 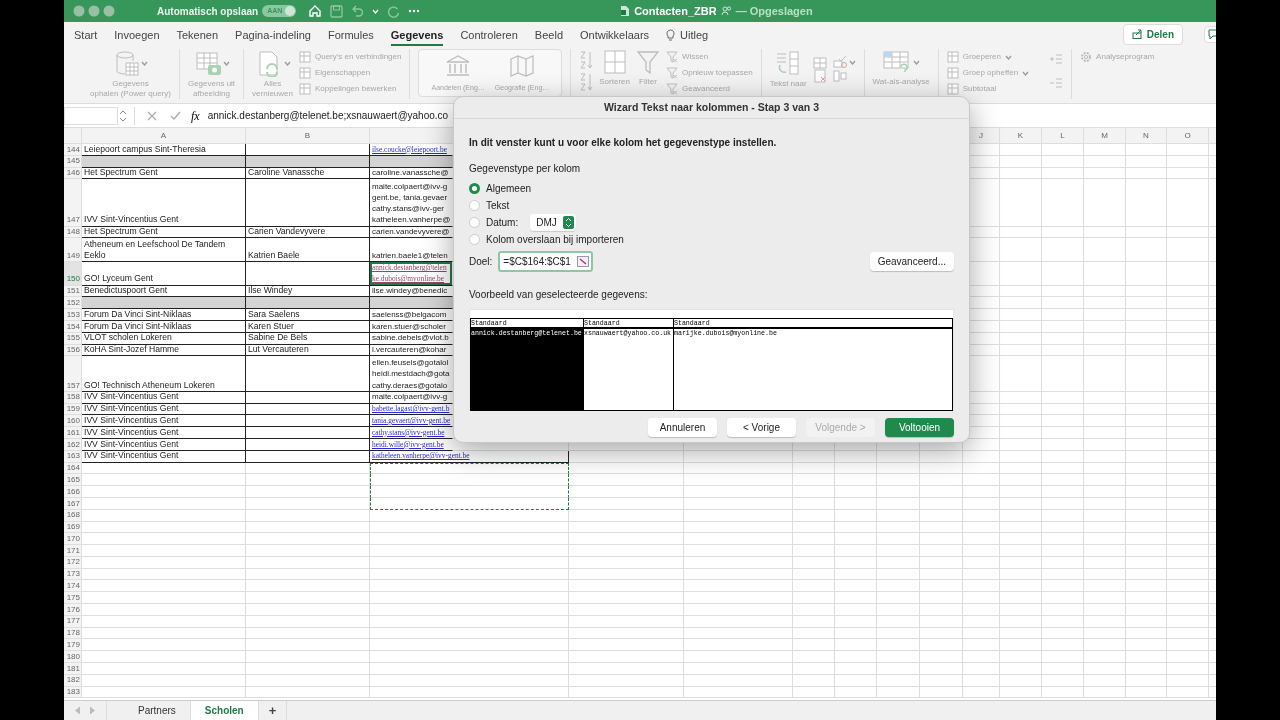 I want to click on row-header: 157, so click(x=73, y=374).